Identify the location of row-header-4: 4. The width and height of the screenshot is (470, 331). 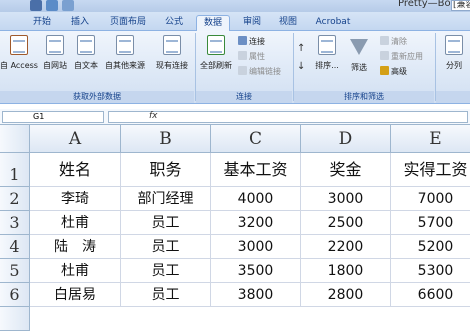
(15, 247).